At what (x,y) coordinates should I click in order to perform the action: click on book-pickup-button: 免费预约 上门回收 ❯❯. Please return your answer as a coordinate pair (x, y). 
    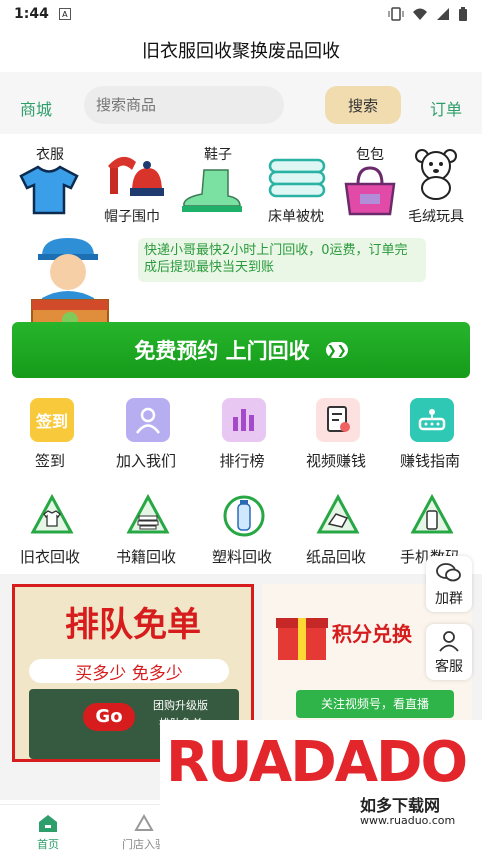
    Looking at the image, I should click on (241, 350).